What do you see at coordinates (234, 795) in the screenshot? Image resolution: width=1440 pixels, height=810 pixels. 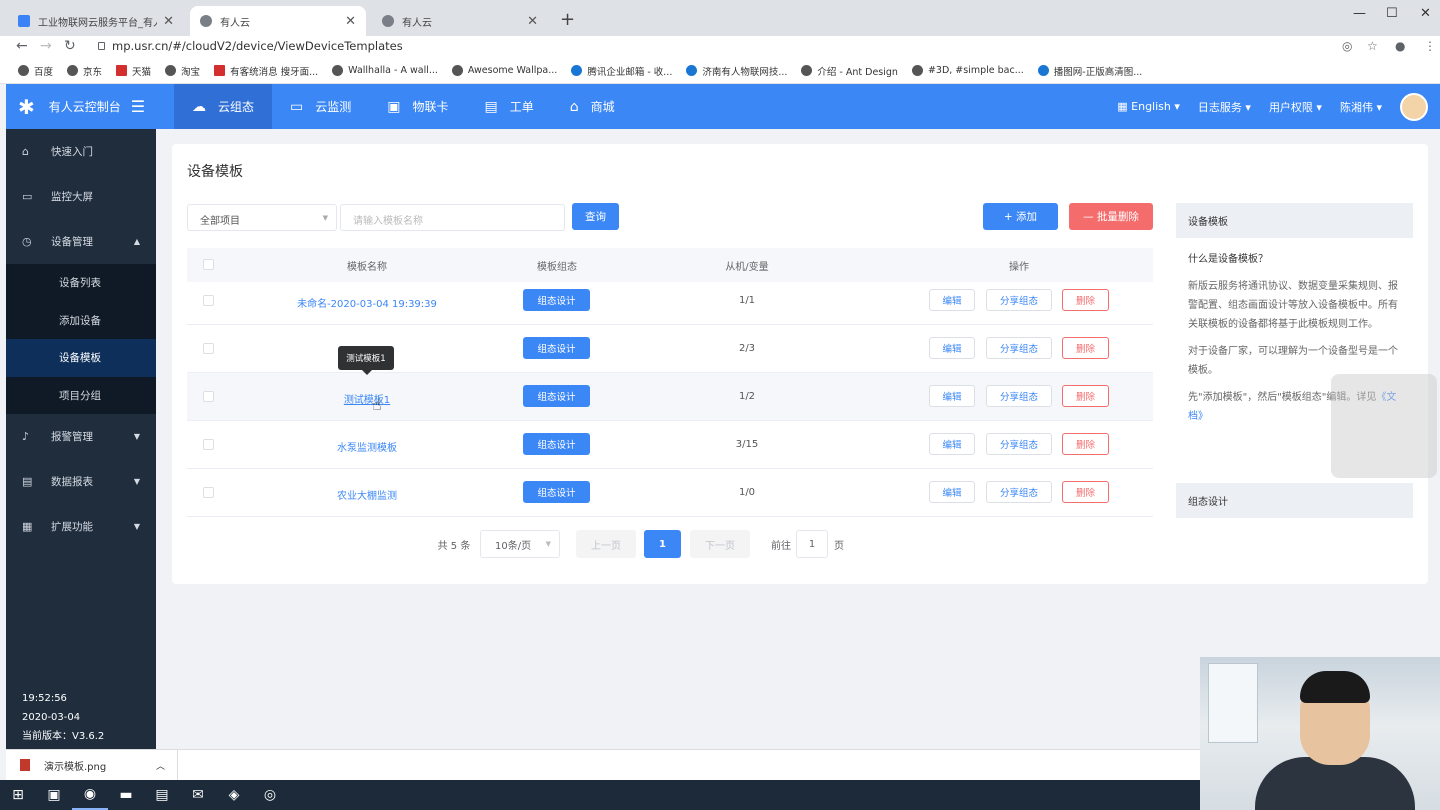 I see `chat-icon: ◈` at bounding box center [234, 795].